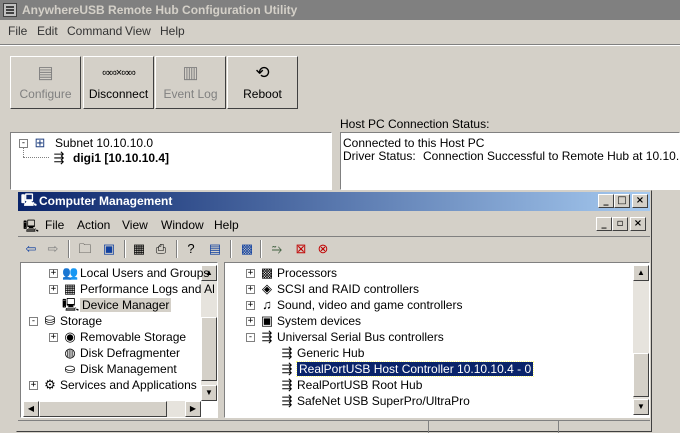 The image size is (680, 433). I want to click on left-tree-item: Removable Storage, so click(133, 337).